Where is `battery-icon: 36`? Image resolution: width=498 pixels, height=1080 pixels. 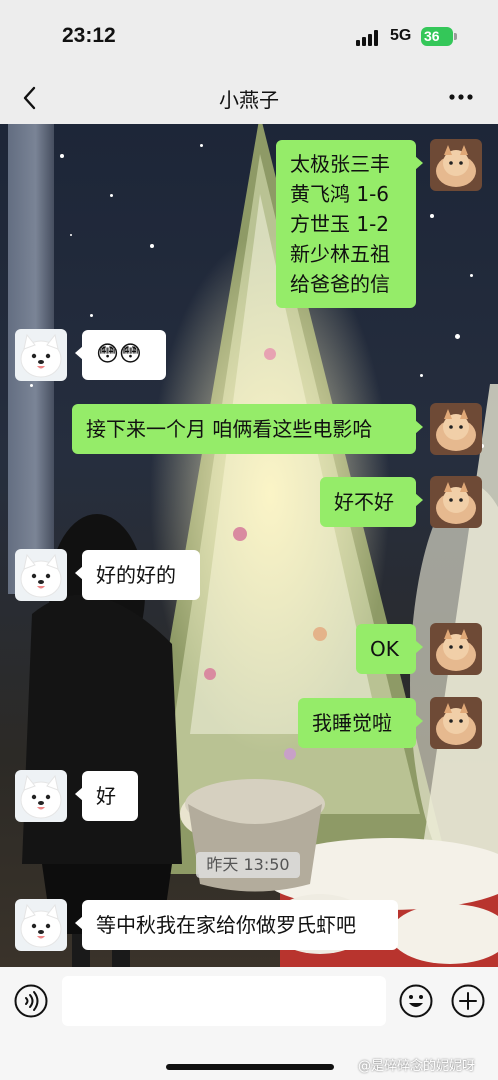 battery-icon: 36 is located at coordinates (437, 36).